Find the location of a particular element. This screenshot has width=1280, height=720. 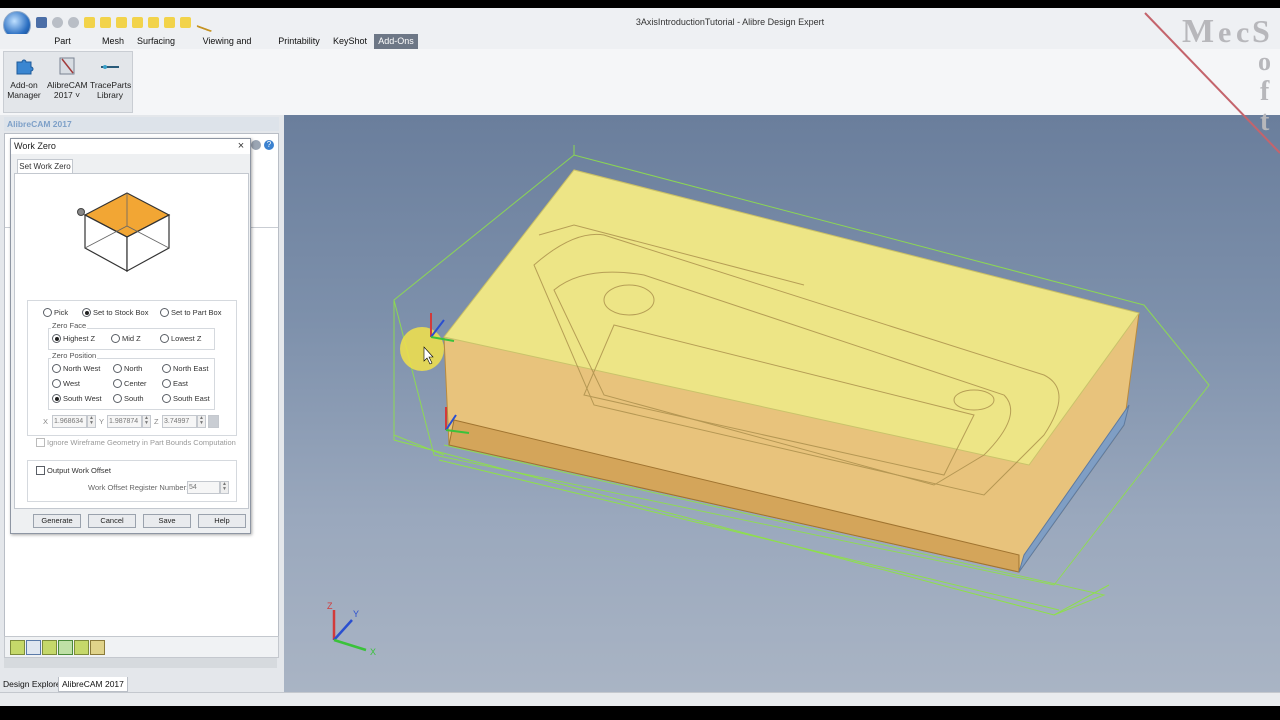

south-east-radio: South East is located at coordinates (186, 398).